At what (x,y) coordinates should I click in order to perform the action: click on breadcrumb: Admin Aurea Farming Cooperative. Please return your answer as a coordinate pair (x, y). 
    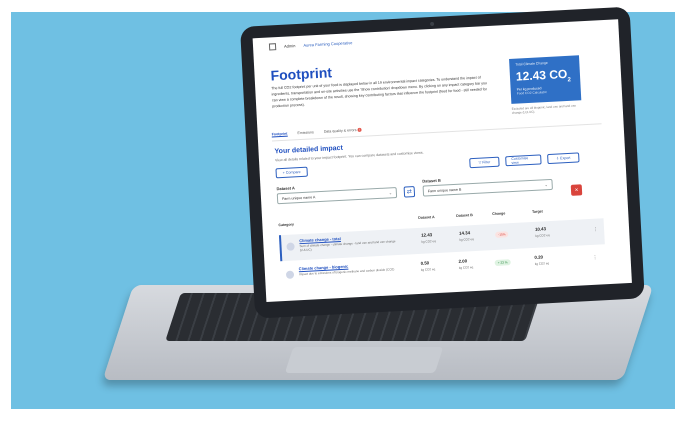
    Looking at the image, I should click on (310, 45).